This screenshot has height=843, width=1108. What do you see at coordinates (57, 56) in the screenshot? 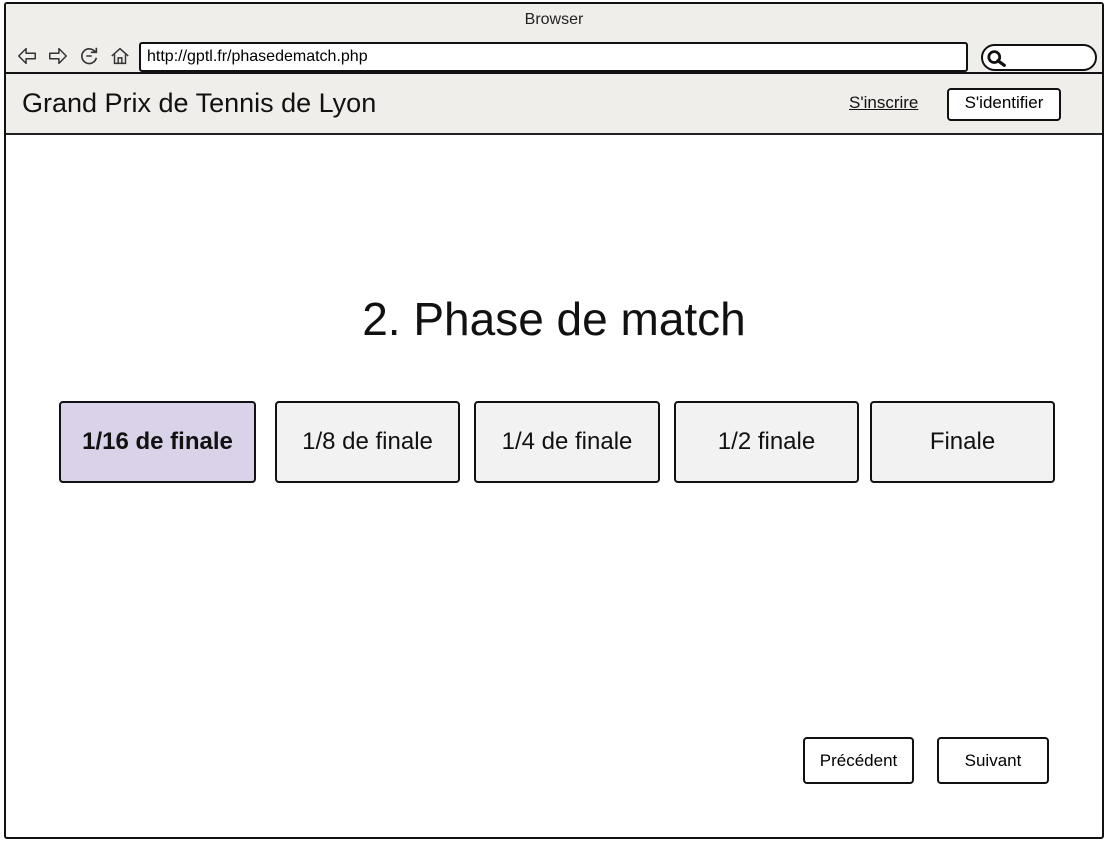
I see `forward-icon` at bounding box center [57, 56].